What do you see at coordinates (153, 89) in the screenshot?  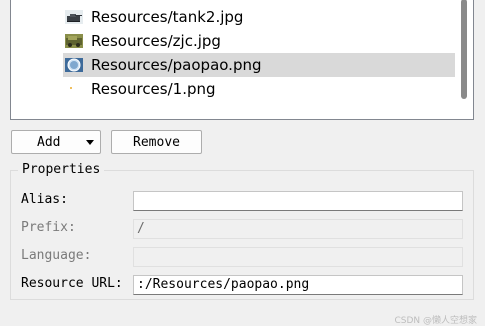 I see `file-name: Resources/1.png` at bounding box center [153, 89].